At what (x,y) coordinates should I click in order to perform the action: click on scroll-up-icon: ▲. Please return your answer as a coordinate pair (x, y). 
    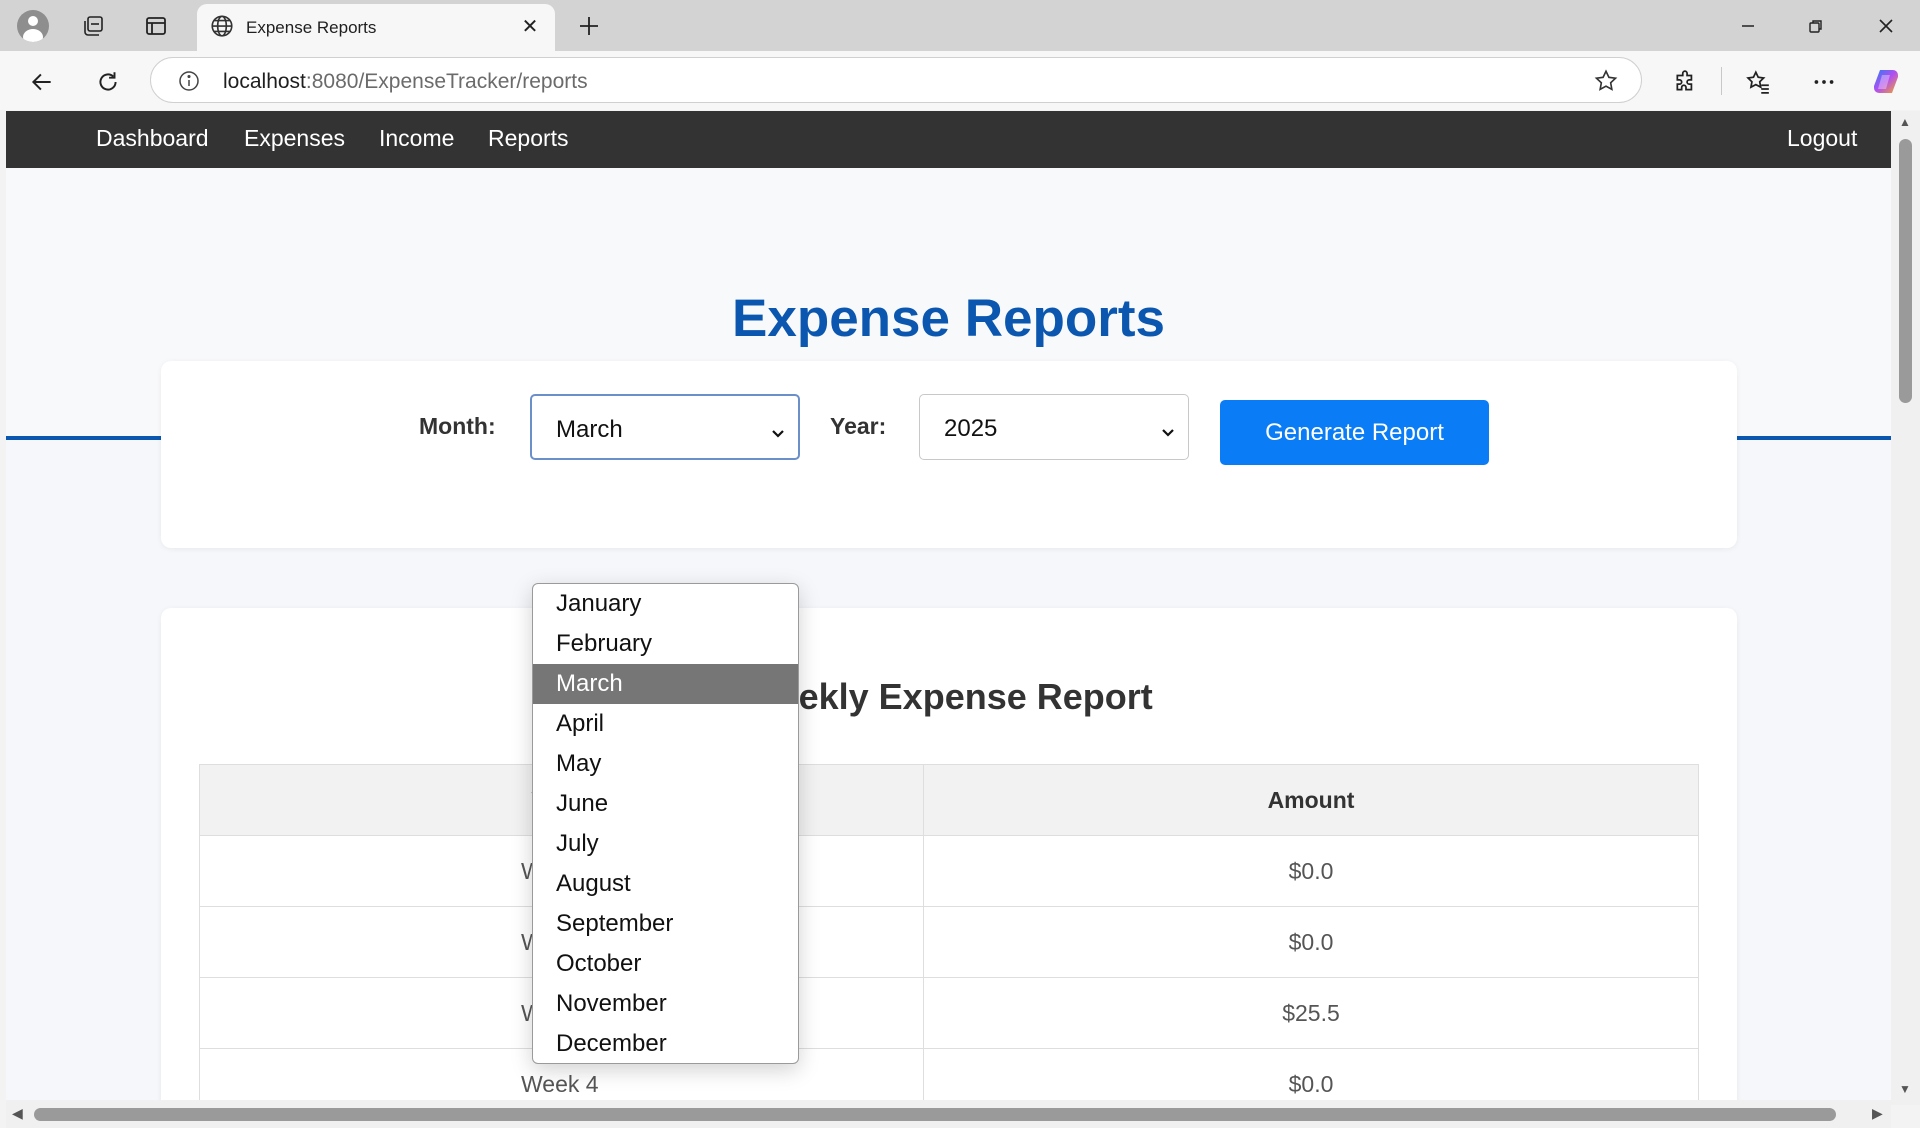
    Looking at the image, I should click on (1905, 122).